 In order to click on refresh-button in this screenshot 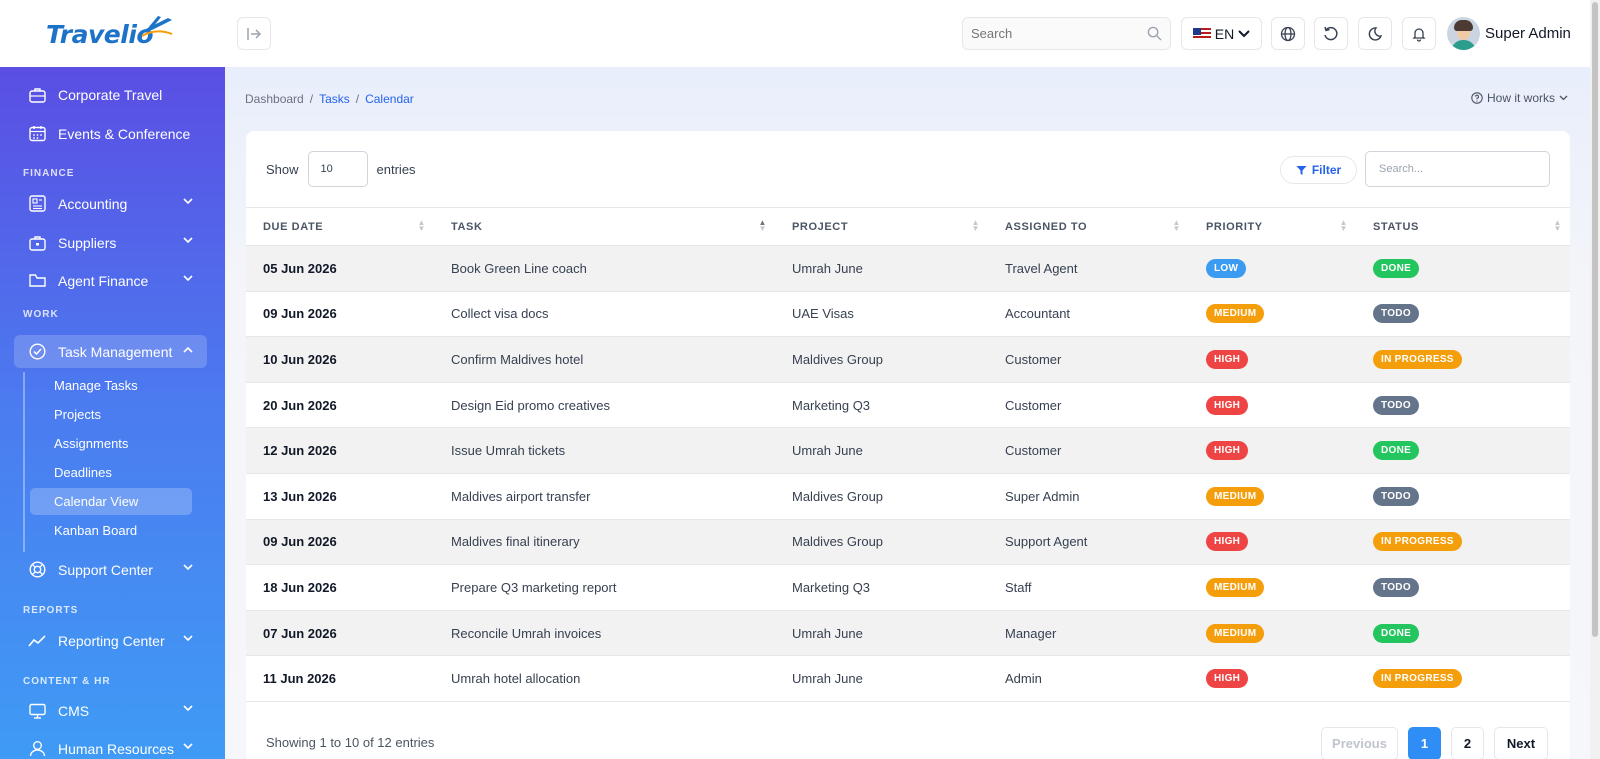, I will do `click(1331, 33)`.